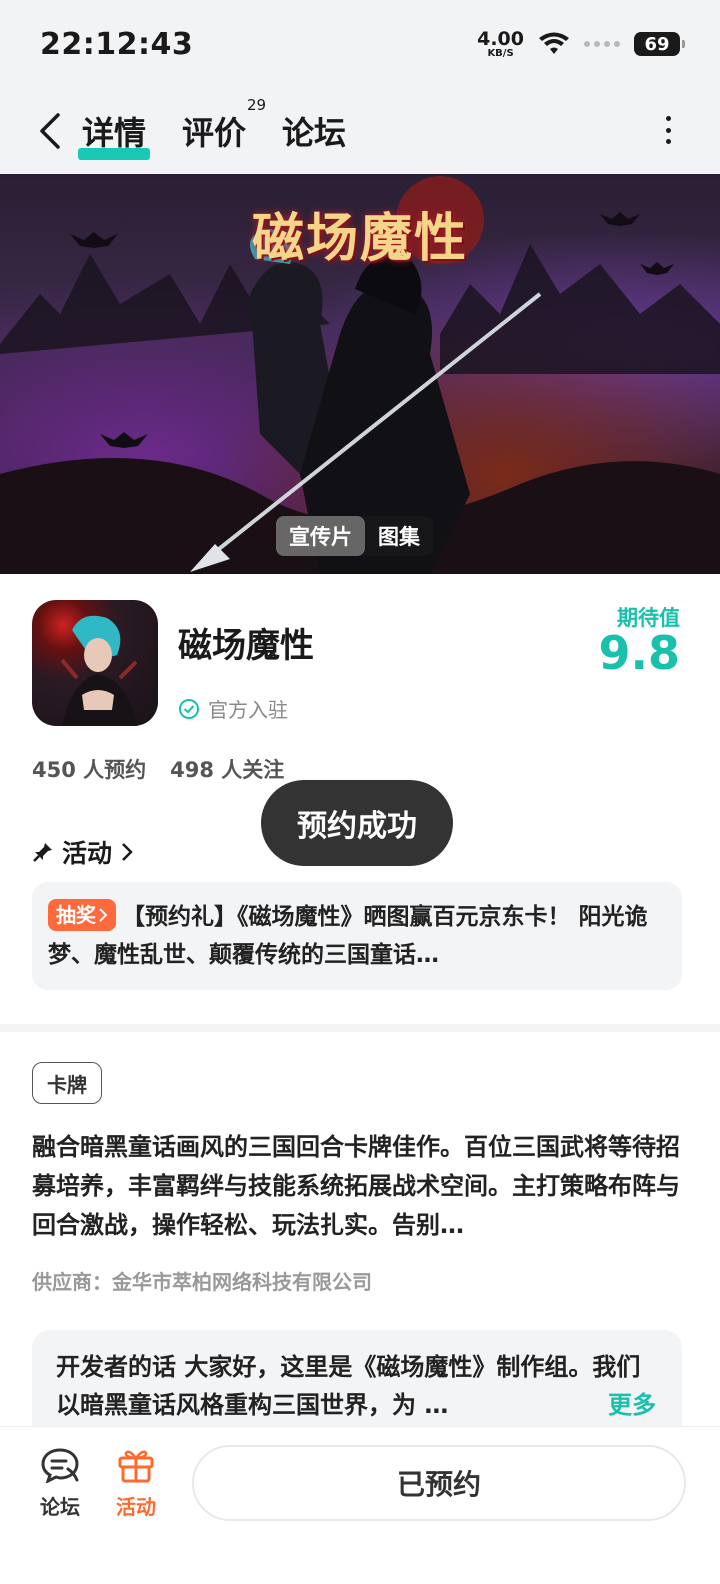 Image resolution: width=720 pixels, height=1584 pixels. Describe the element at coordinates (189, 708) in the screenshot. I see `check-circle-icon` at that location.